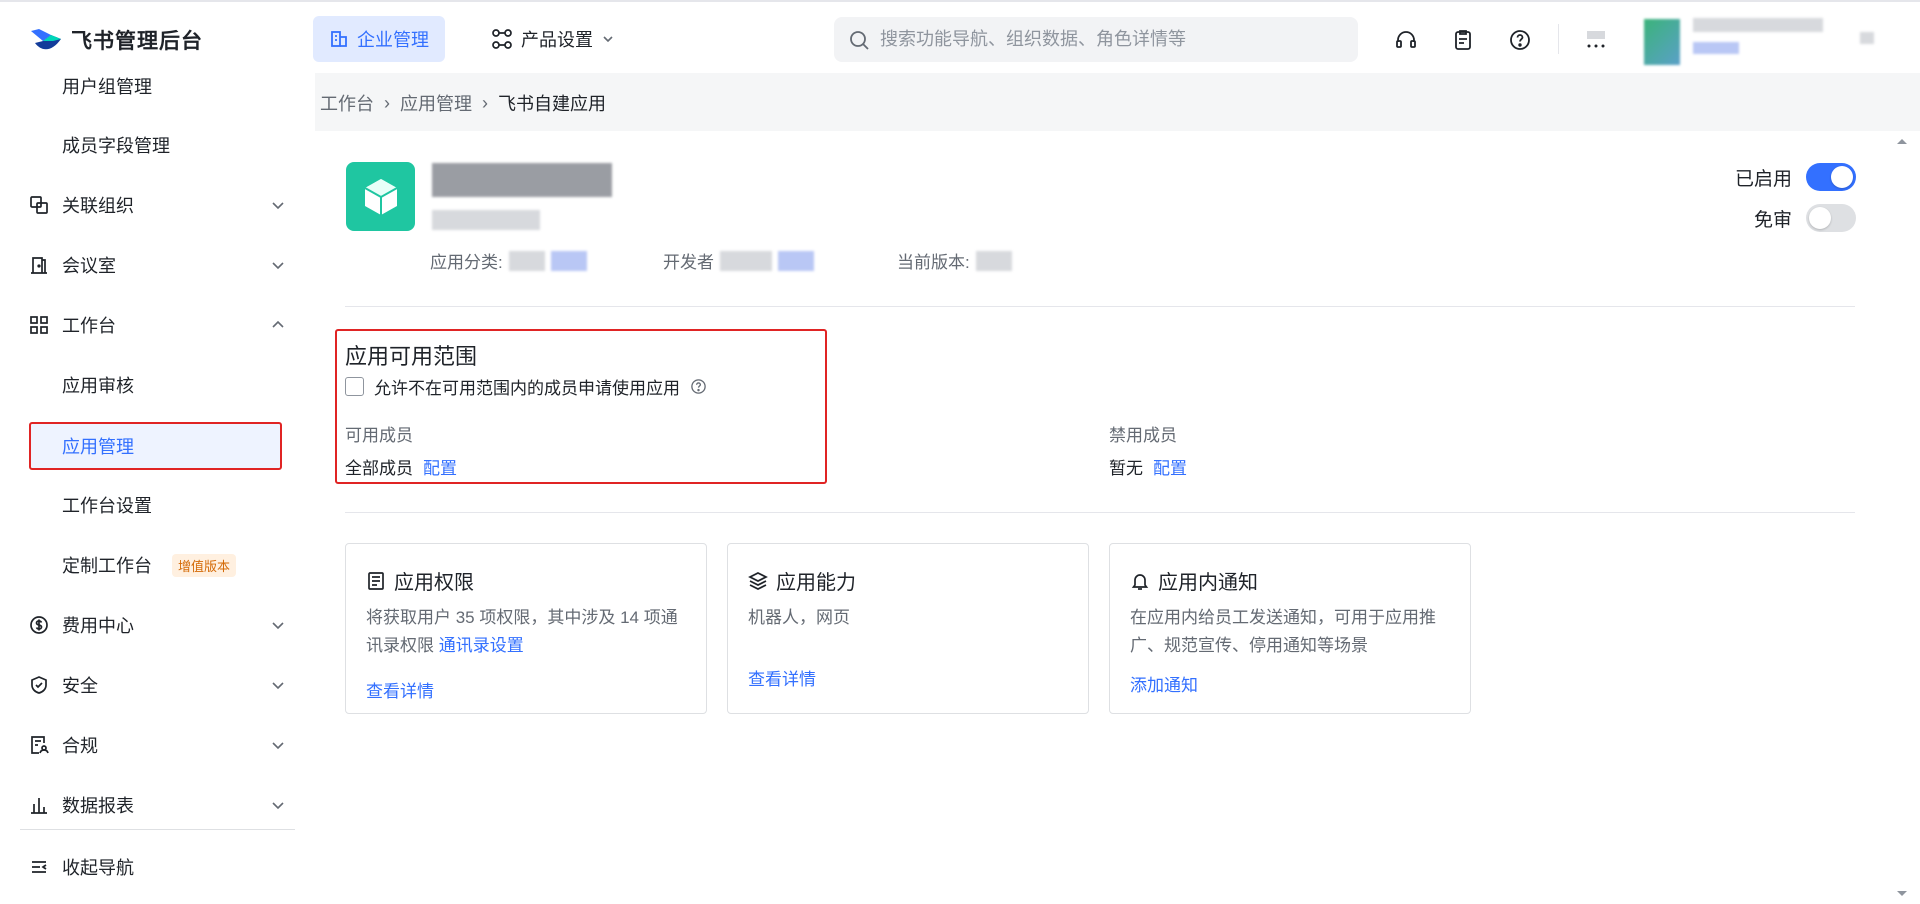 Image resolution: width=1920 pixels, height=904 pixels. Describe the element at coordinates (1795, 177) in the screenshot. I see `enabled-toggle-row: 已启用` at that location.